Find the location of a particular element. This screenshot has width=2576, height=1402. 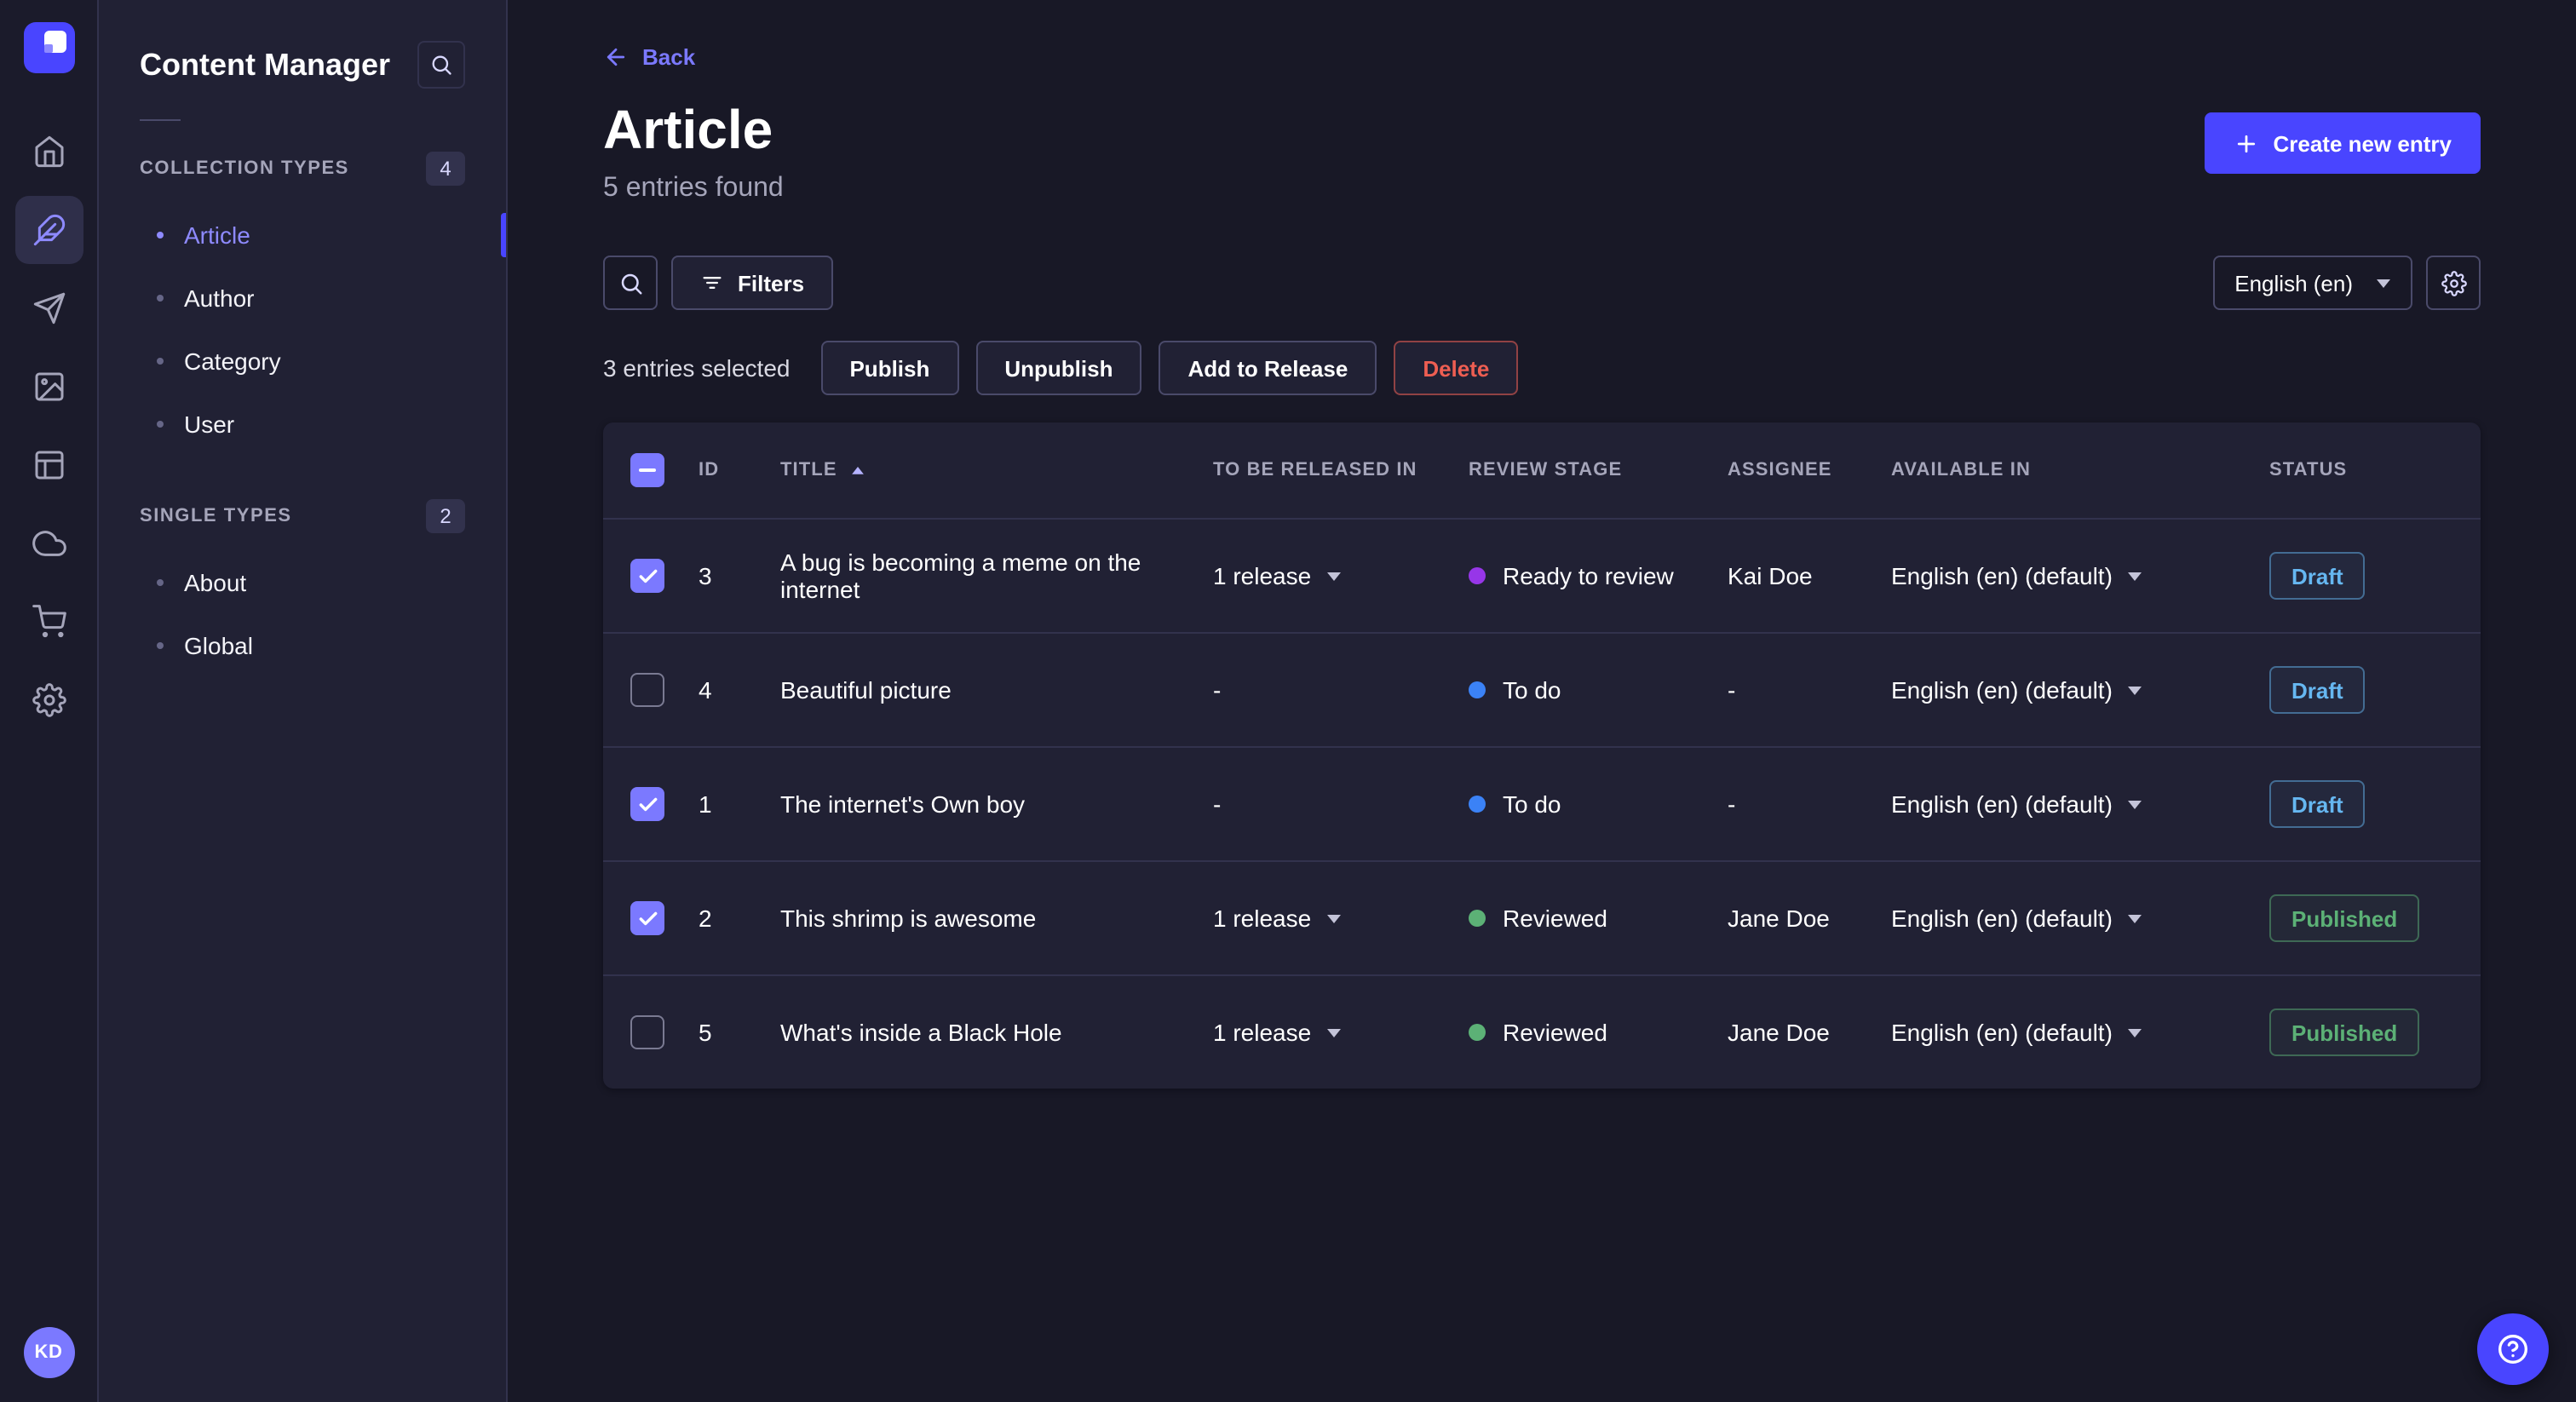

sidebar-item-label: Author is located at coordinates (220, 297).